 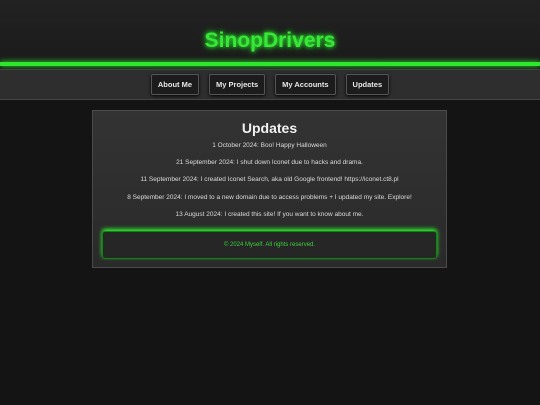 What do you see at coordinates (269, 145) in the screenshot?
I see `update-item: 1 October 2024: Boo! Happy Halloween` at bounding box center [269, 145].